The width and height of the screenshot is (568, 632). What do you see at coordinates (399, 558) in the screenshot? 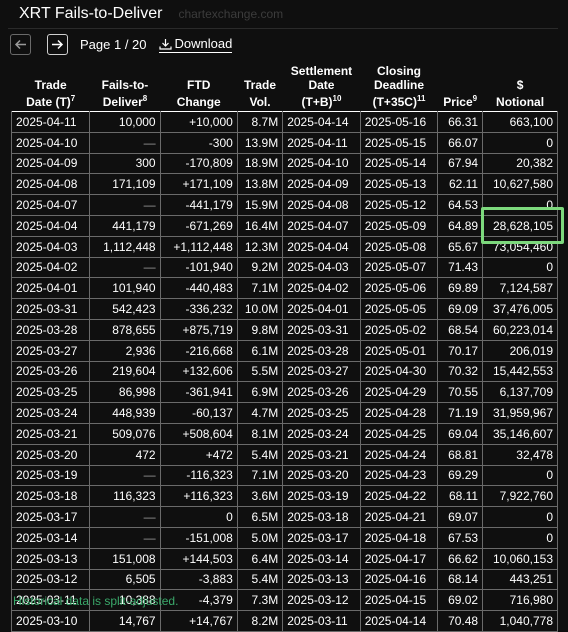
I see `cell-closing-deadline: 2025-04-17` at bounding box center [399, 558].